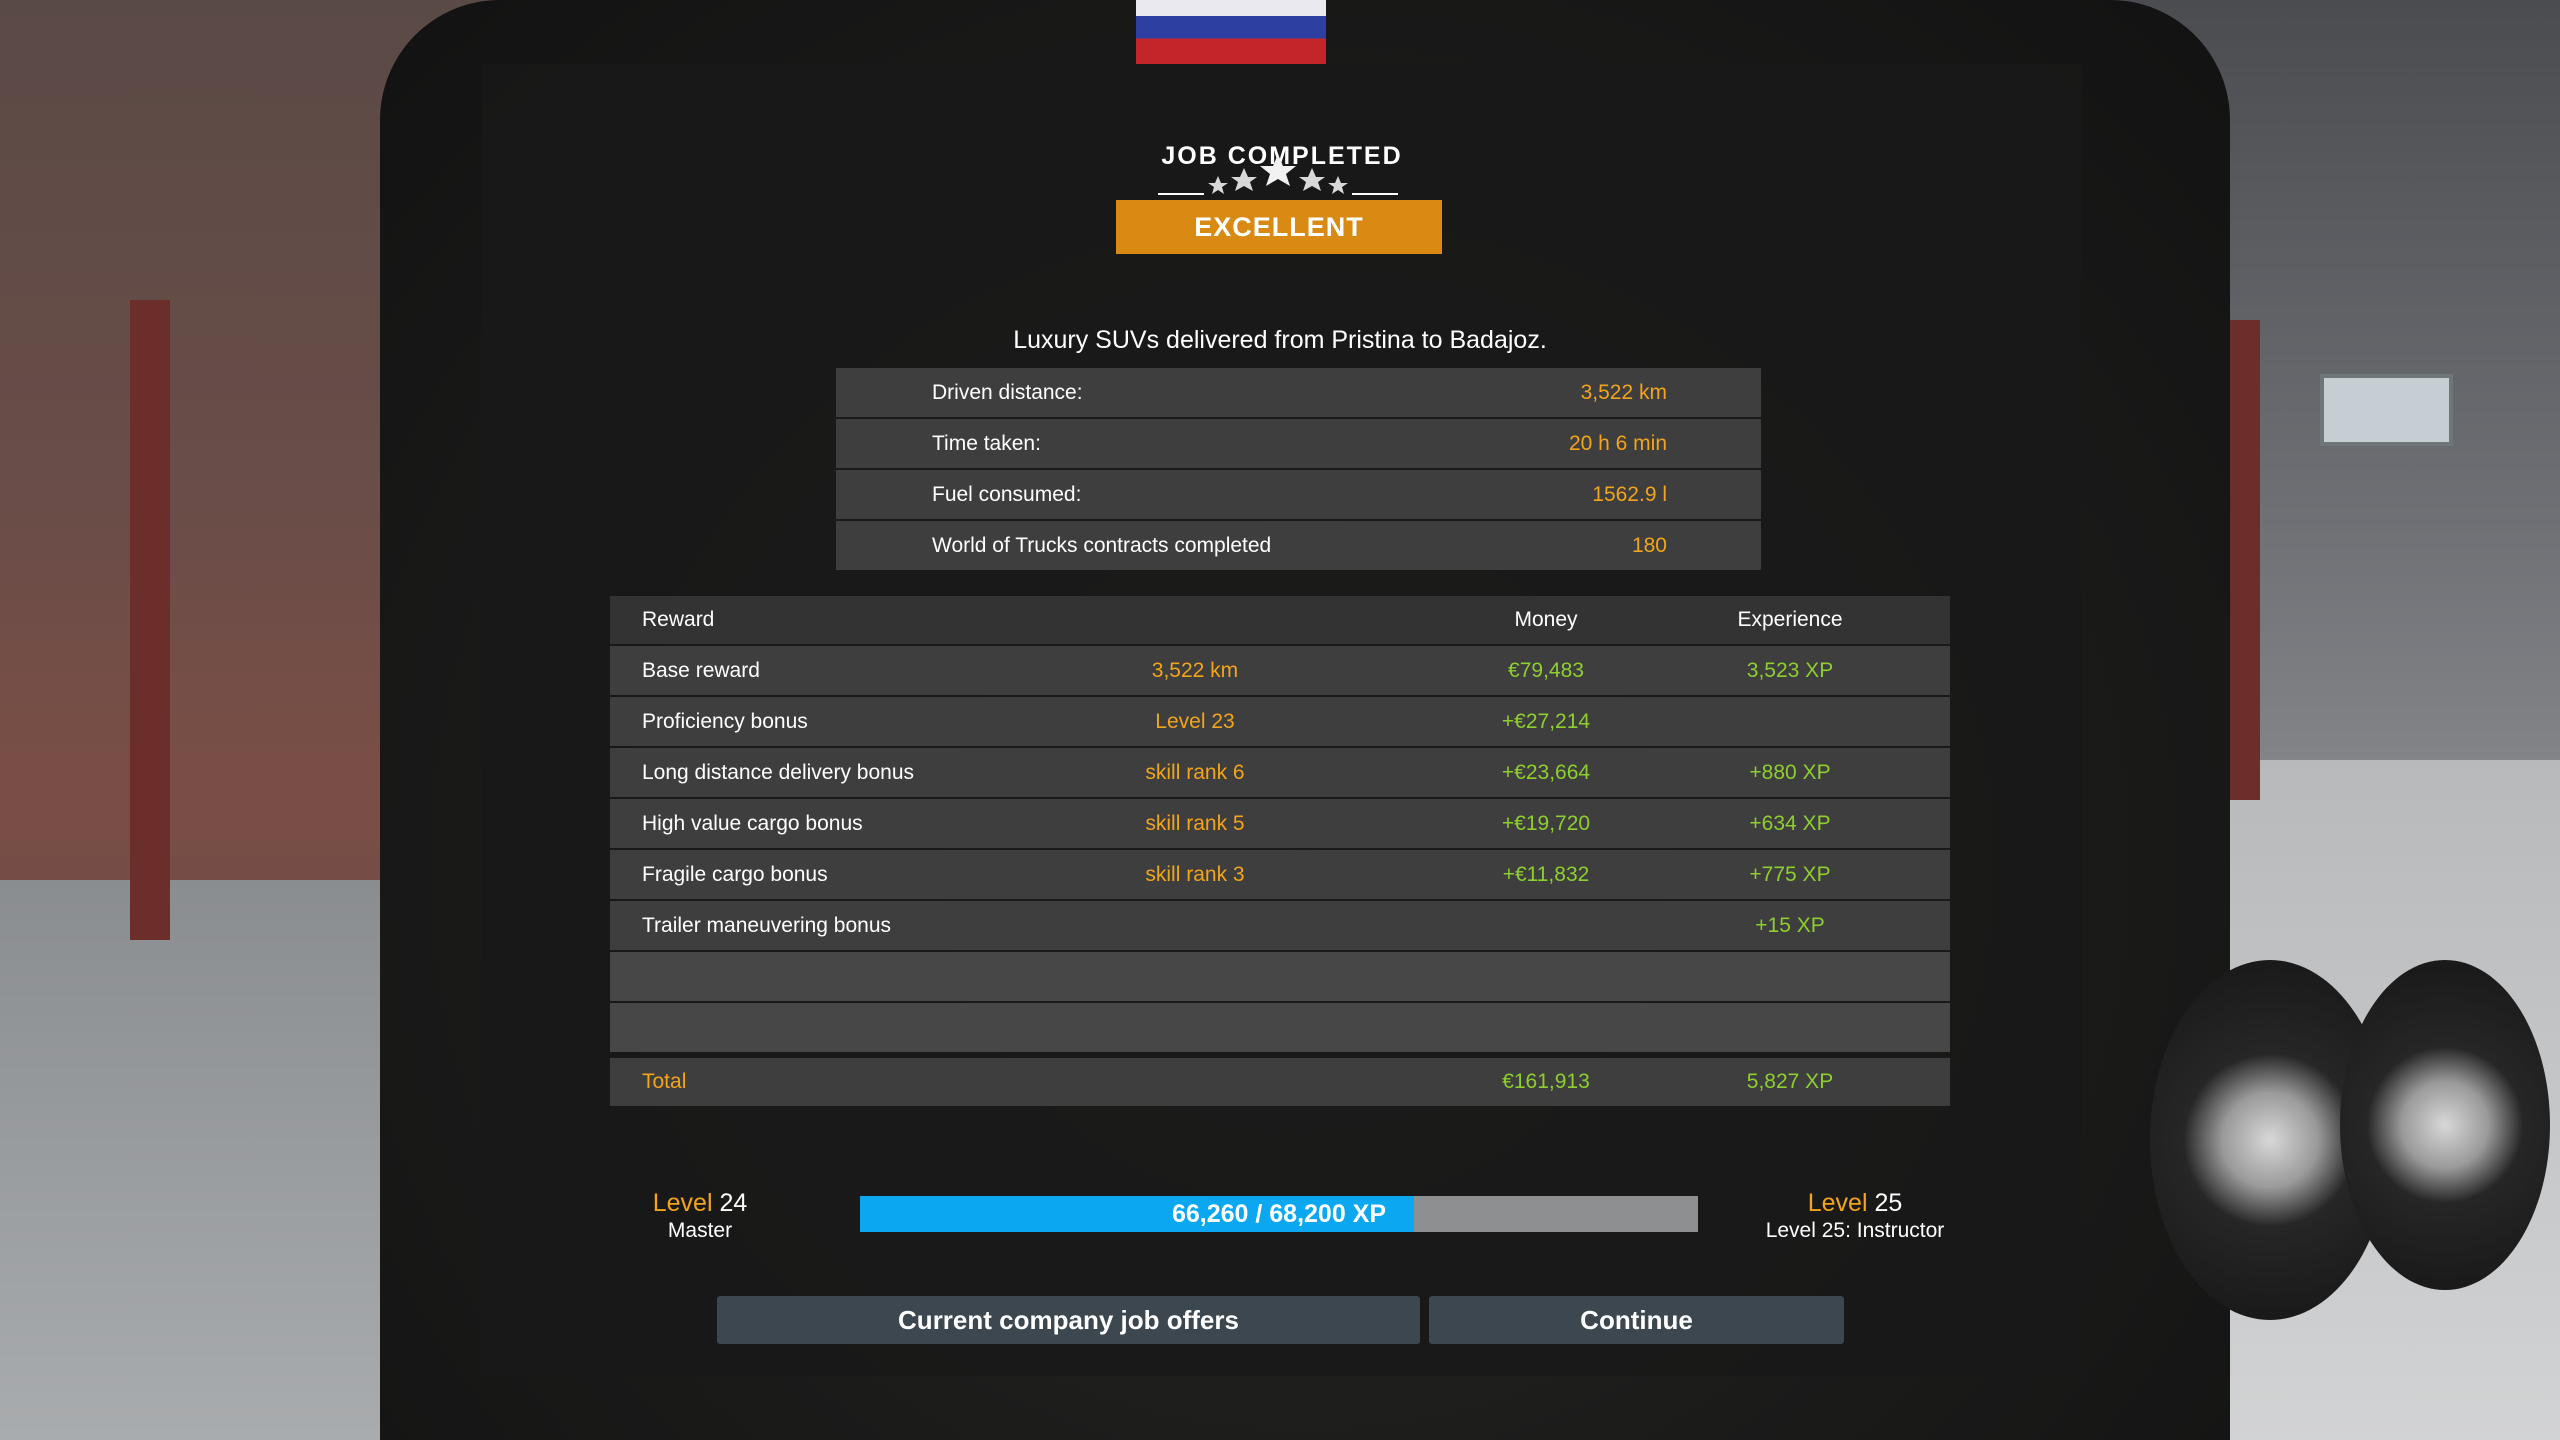 This screenshot has height=1440, width=2560. What do you see at coordinates (1636, 1320) in the screenshot?
I see `continue-button: Continue` at bounding box center [1636, 1320].